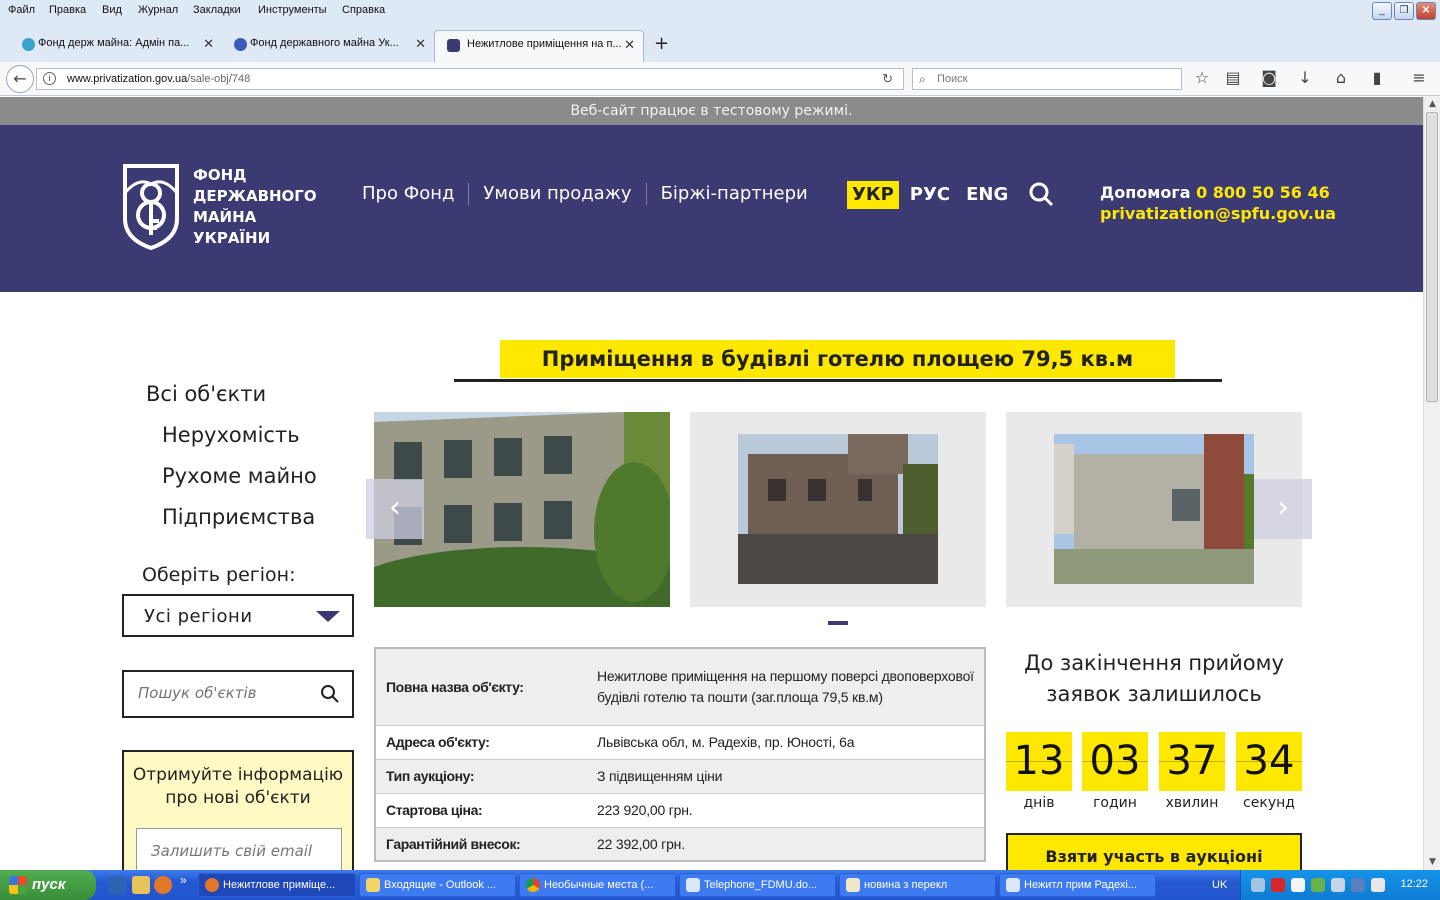 Image resolution: width=1440 pixels, height=900 pixels. Describe the element at coordinates (887, 79) in the screenshot. I see `reload-icon: ↻` at that location.